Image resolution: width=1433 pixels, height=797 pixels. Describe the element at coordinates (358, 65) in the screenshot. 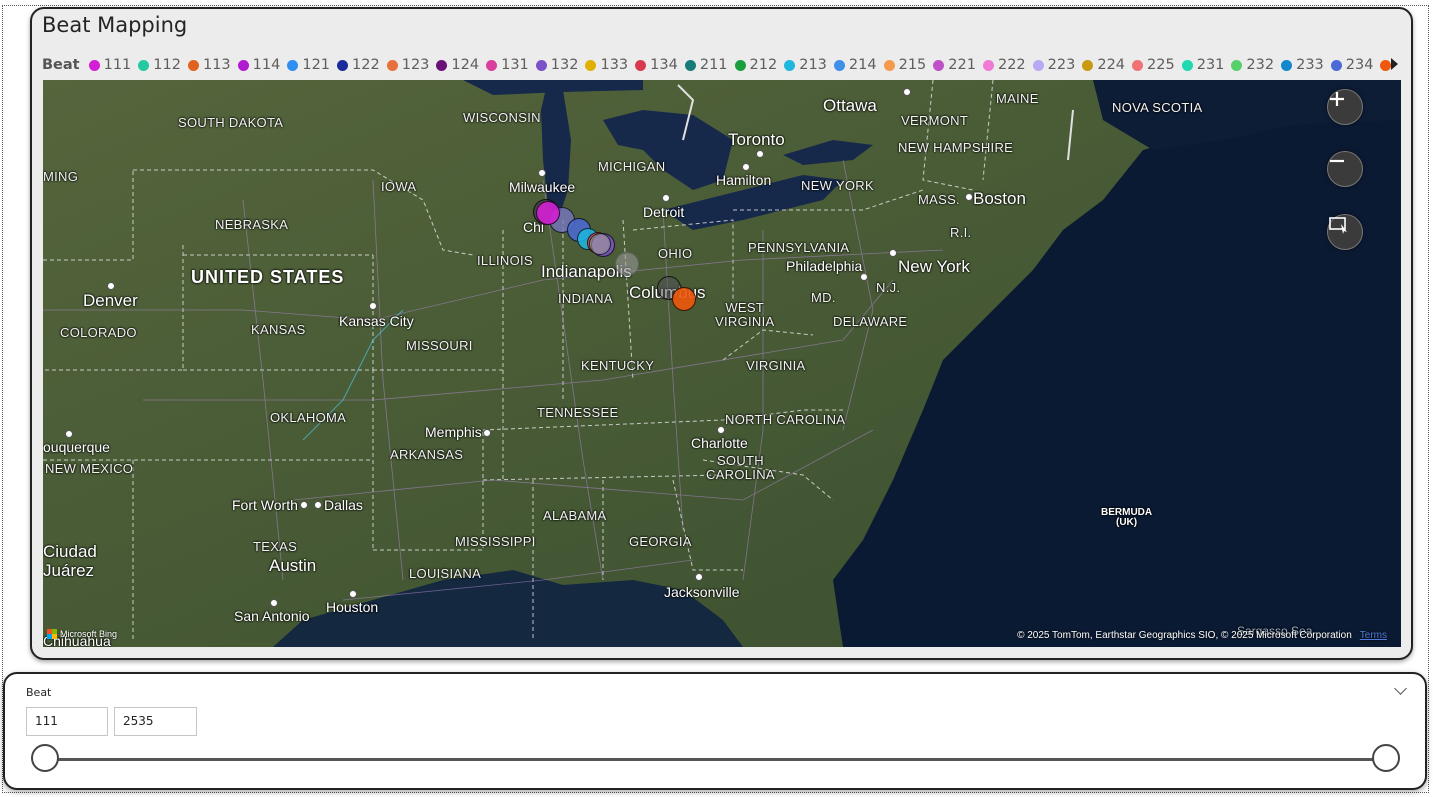

I see `legend-item: 122` at that location.